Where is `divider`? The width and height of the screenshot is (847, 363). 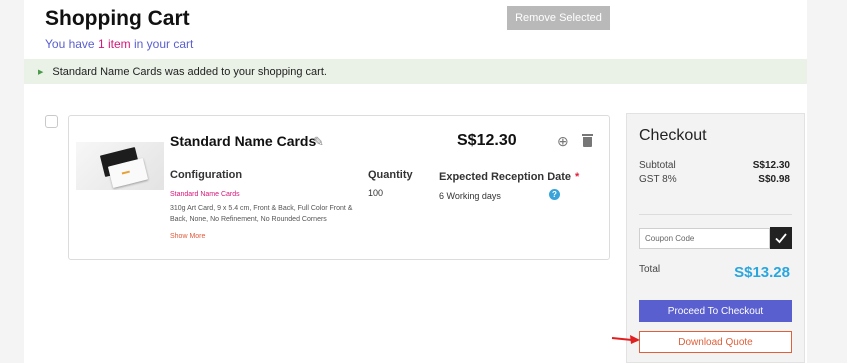 divider is located at coordinates (715, 214).